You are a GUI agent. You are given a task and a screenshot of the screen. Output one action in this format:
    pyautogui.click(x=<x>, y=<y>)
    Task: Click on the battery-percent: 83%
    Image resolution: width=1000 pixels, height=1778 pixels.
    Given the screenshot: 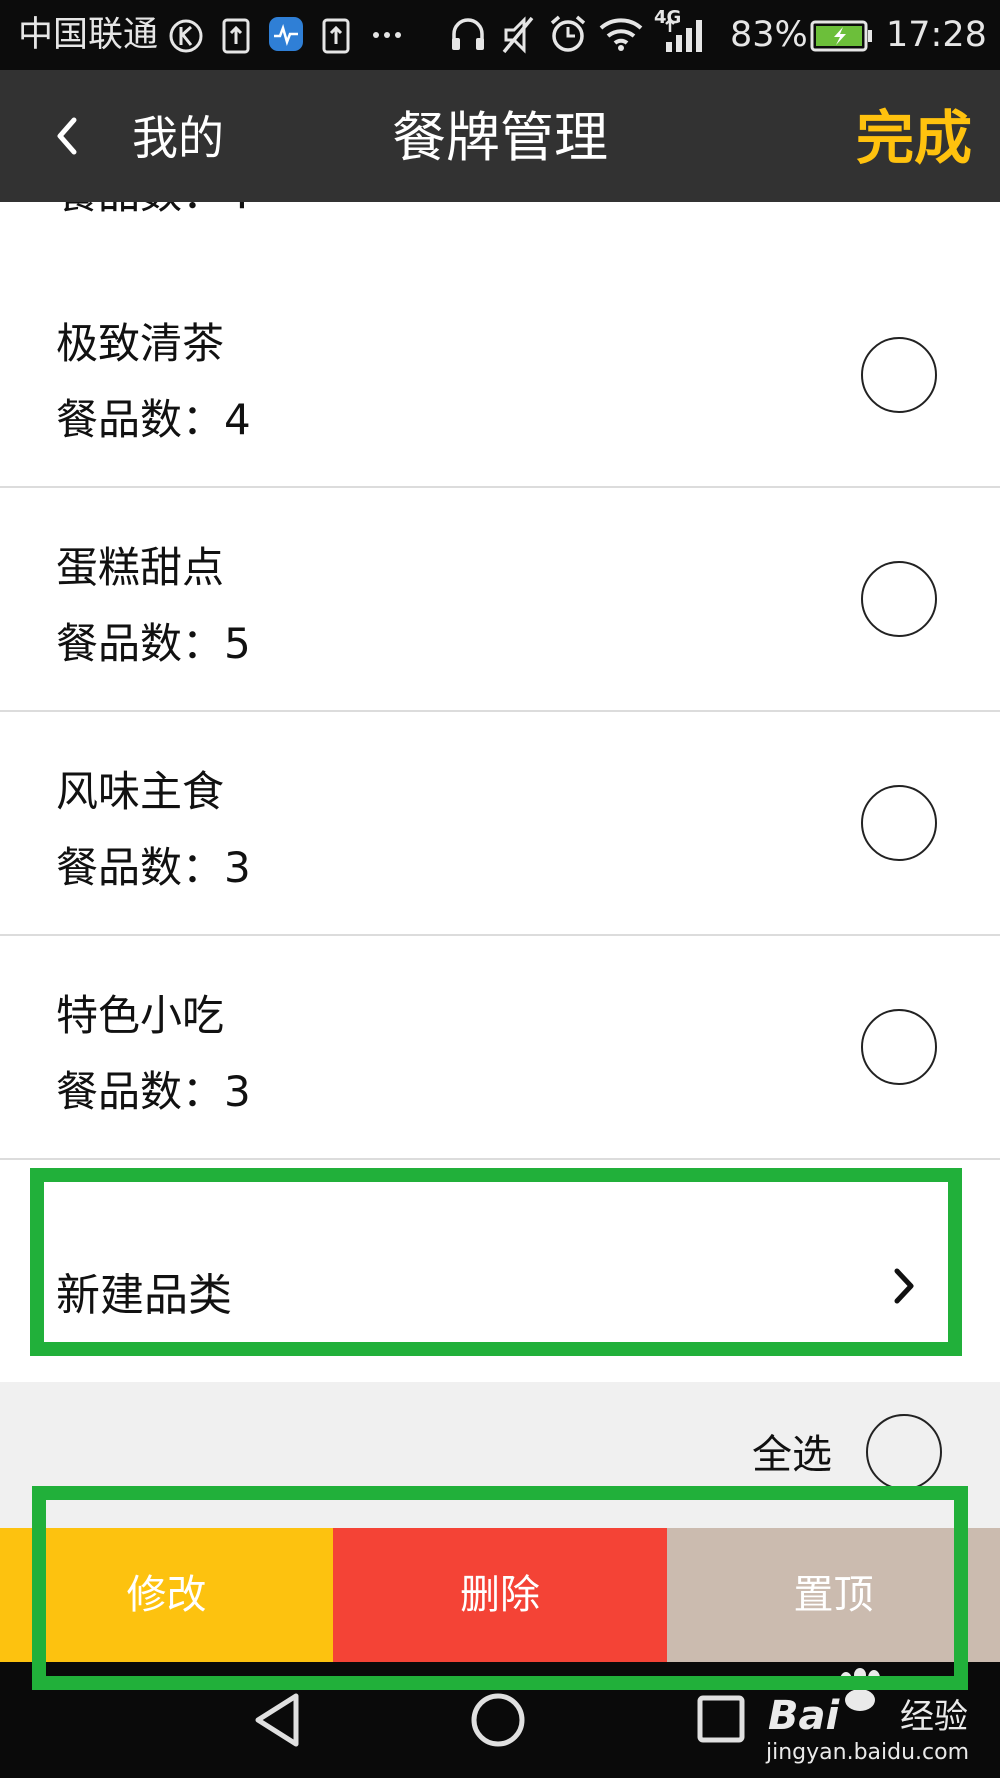 What is the action you would take?
    pyautogui.click(x=769, y=35)
    